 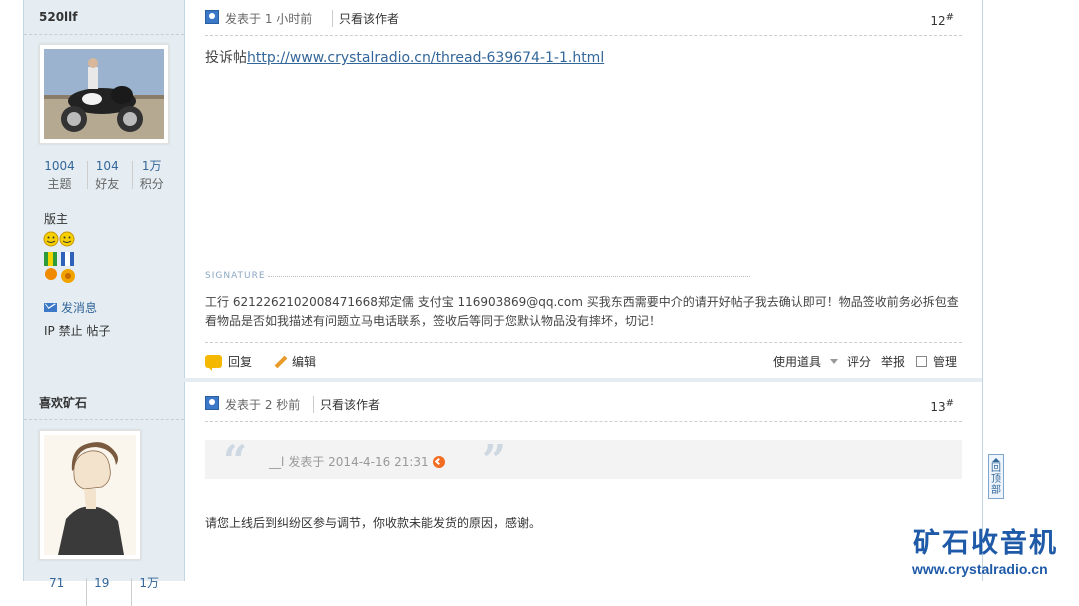 What do you see at coordinates (921, 361) in the screenshot?
I see `checkbox` at bounding box center [921, 361].